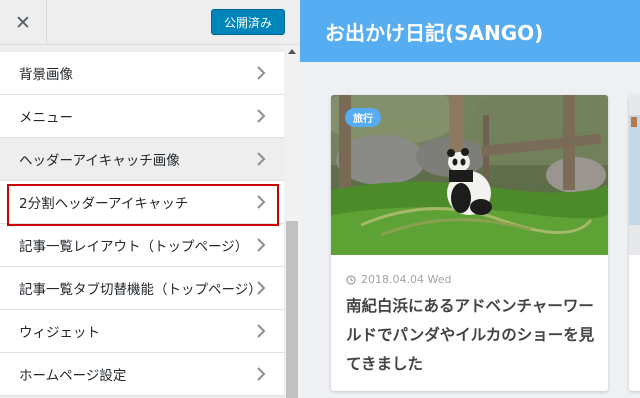 This screenshot has width=640, height=398. I want to click on close-icon: ✕, so click(23, 22).